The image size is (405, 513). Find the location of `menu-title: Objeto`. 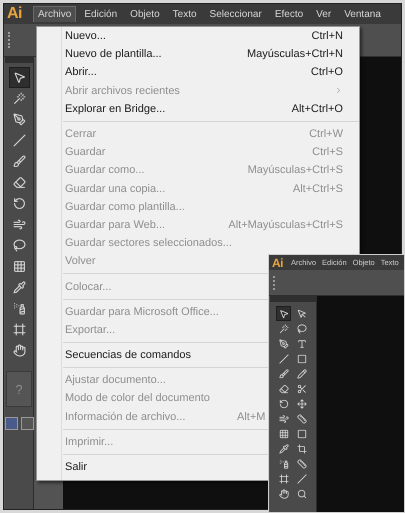

menu-title: Objeto is located at coordinates (145, 14).